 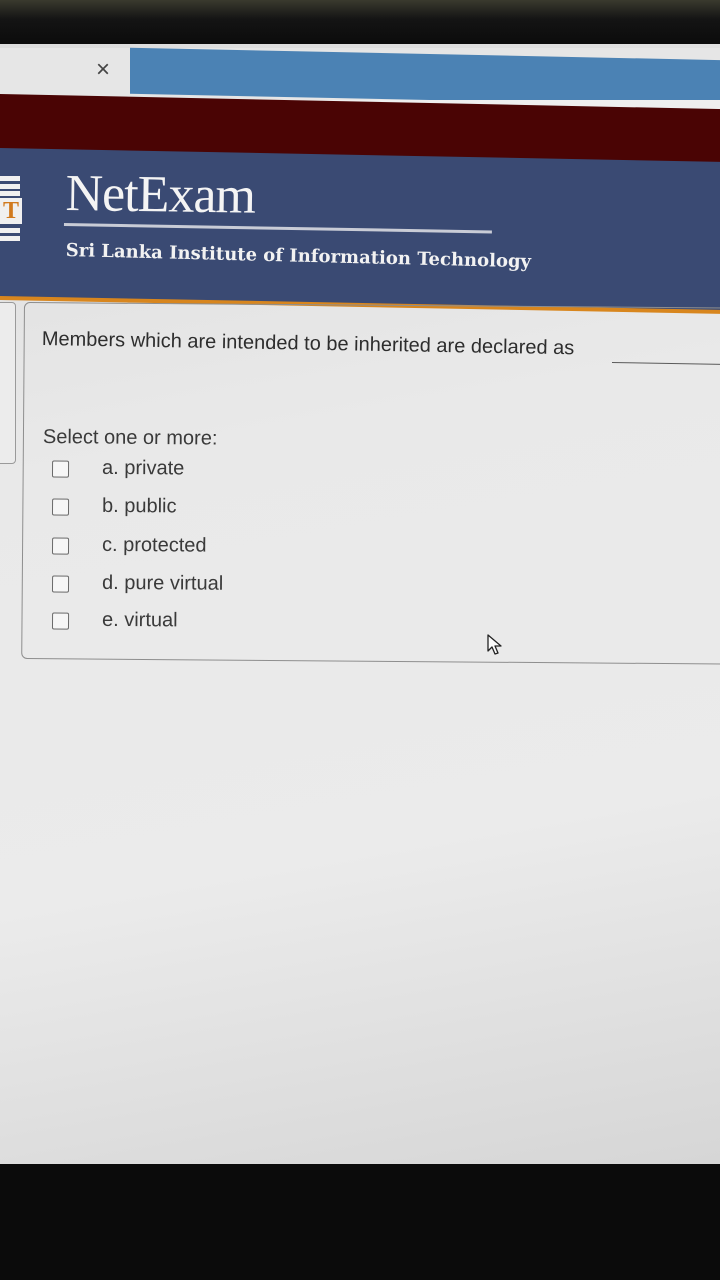 I want to click on mouse-cursor-icon, so click(x=494, y=644).